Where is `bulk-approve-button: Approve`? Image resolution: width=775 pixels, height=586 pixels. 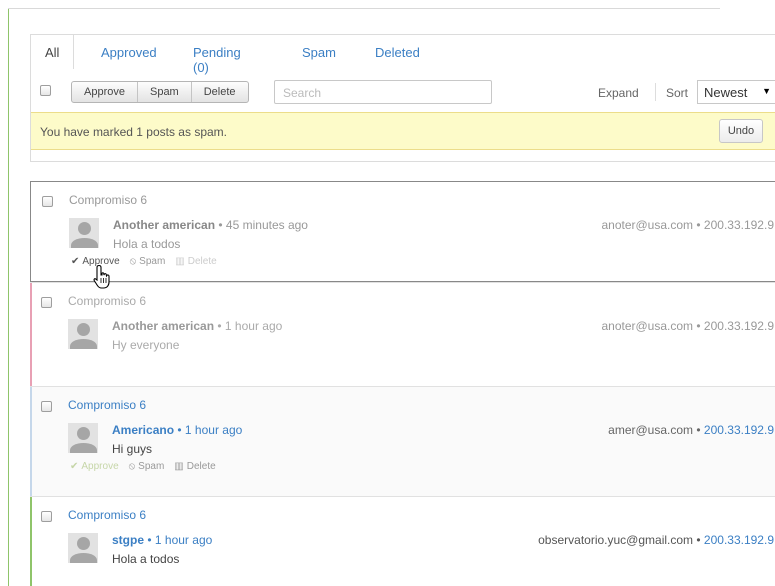 bulk-approve-button: Approve is located at coordinates (105, 92).